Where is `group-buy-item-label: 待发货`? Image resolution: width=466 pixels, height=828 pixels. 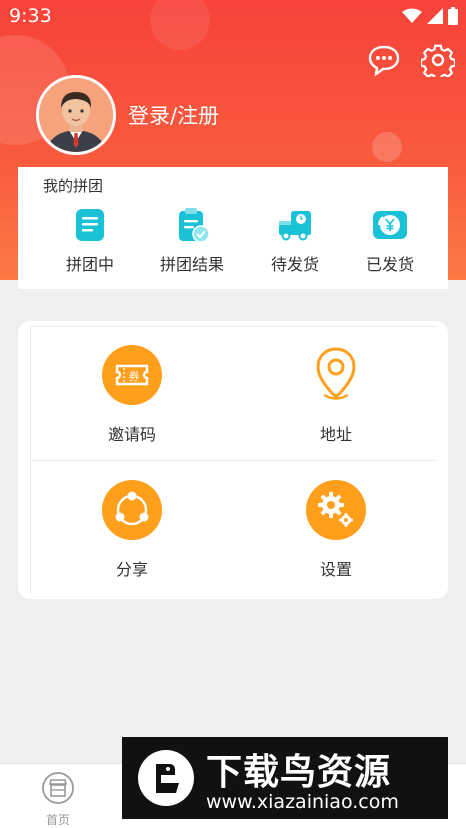 group-buy-item-label: 待发货 is located at coordinates (294, 264).